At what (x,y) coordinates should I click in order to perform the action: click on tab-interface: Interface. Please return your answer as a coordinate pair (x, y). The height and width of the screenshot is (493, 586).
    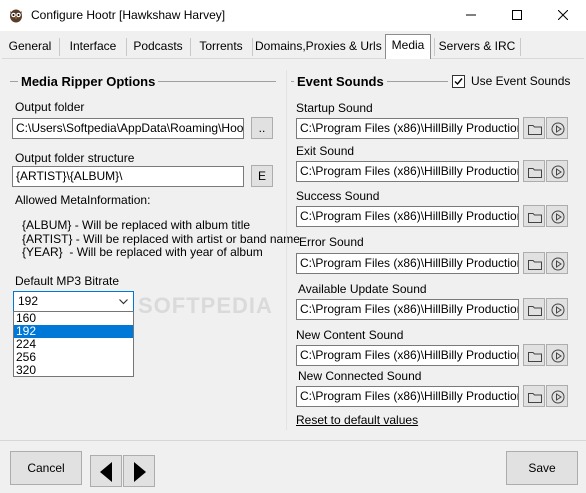
    Looking at the image, I should click on (93, 47).